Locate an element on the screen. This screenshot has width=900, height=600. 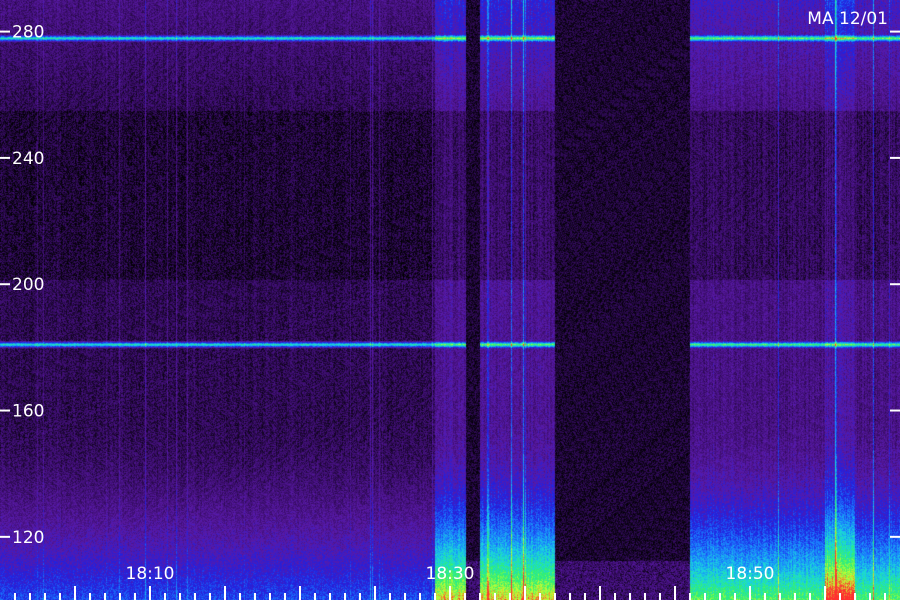
x-tick-label-18:10: 18:10 is located at coordinates (150, 574).